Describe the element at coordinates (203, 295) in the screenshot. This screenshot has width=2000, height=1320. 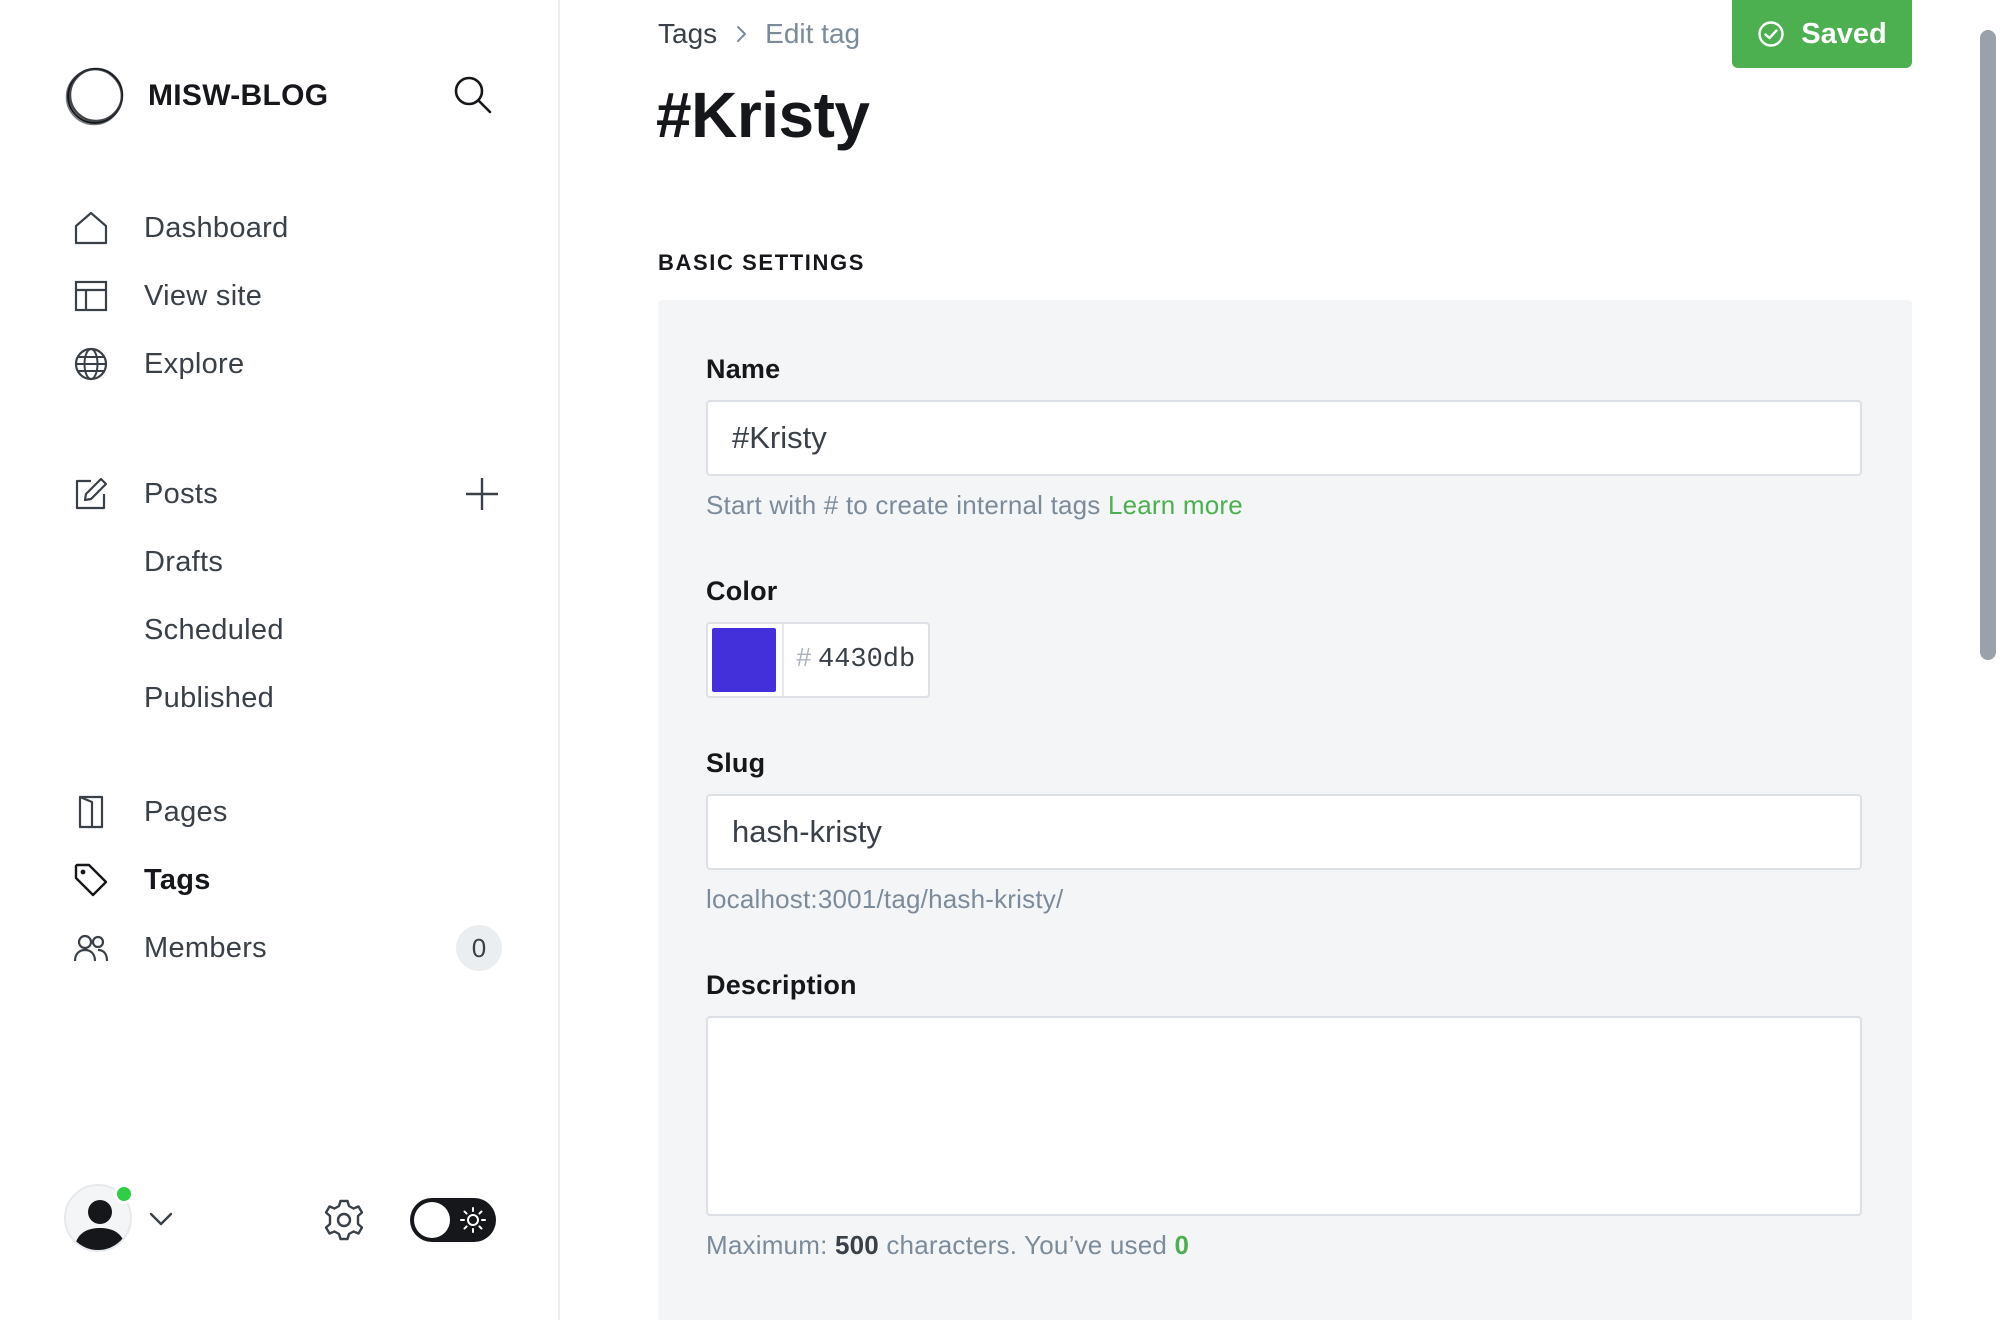
I see `nav-label: View site` at that location.